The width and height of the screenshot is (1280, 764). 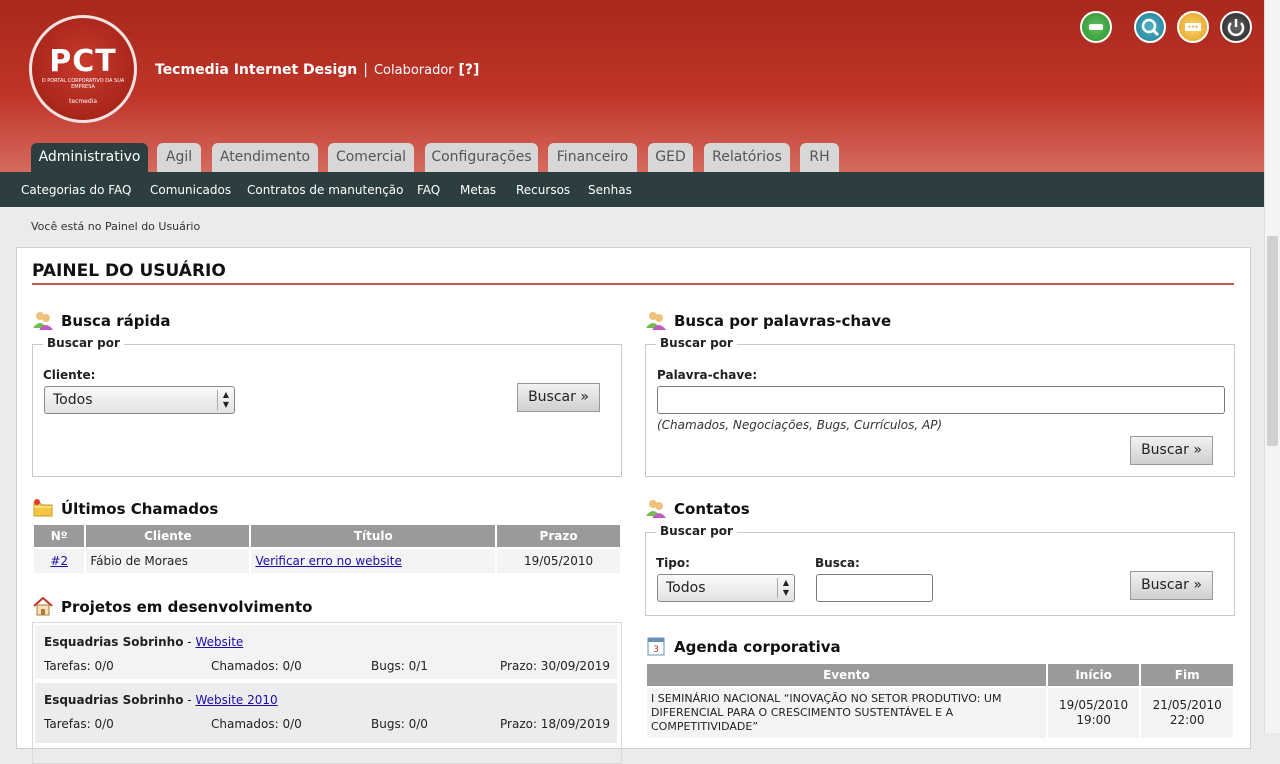 What do you see at coordinates (373, 536) in the screenshot?
I see `col-titulo: Título` at bounding box center [373, 536].